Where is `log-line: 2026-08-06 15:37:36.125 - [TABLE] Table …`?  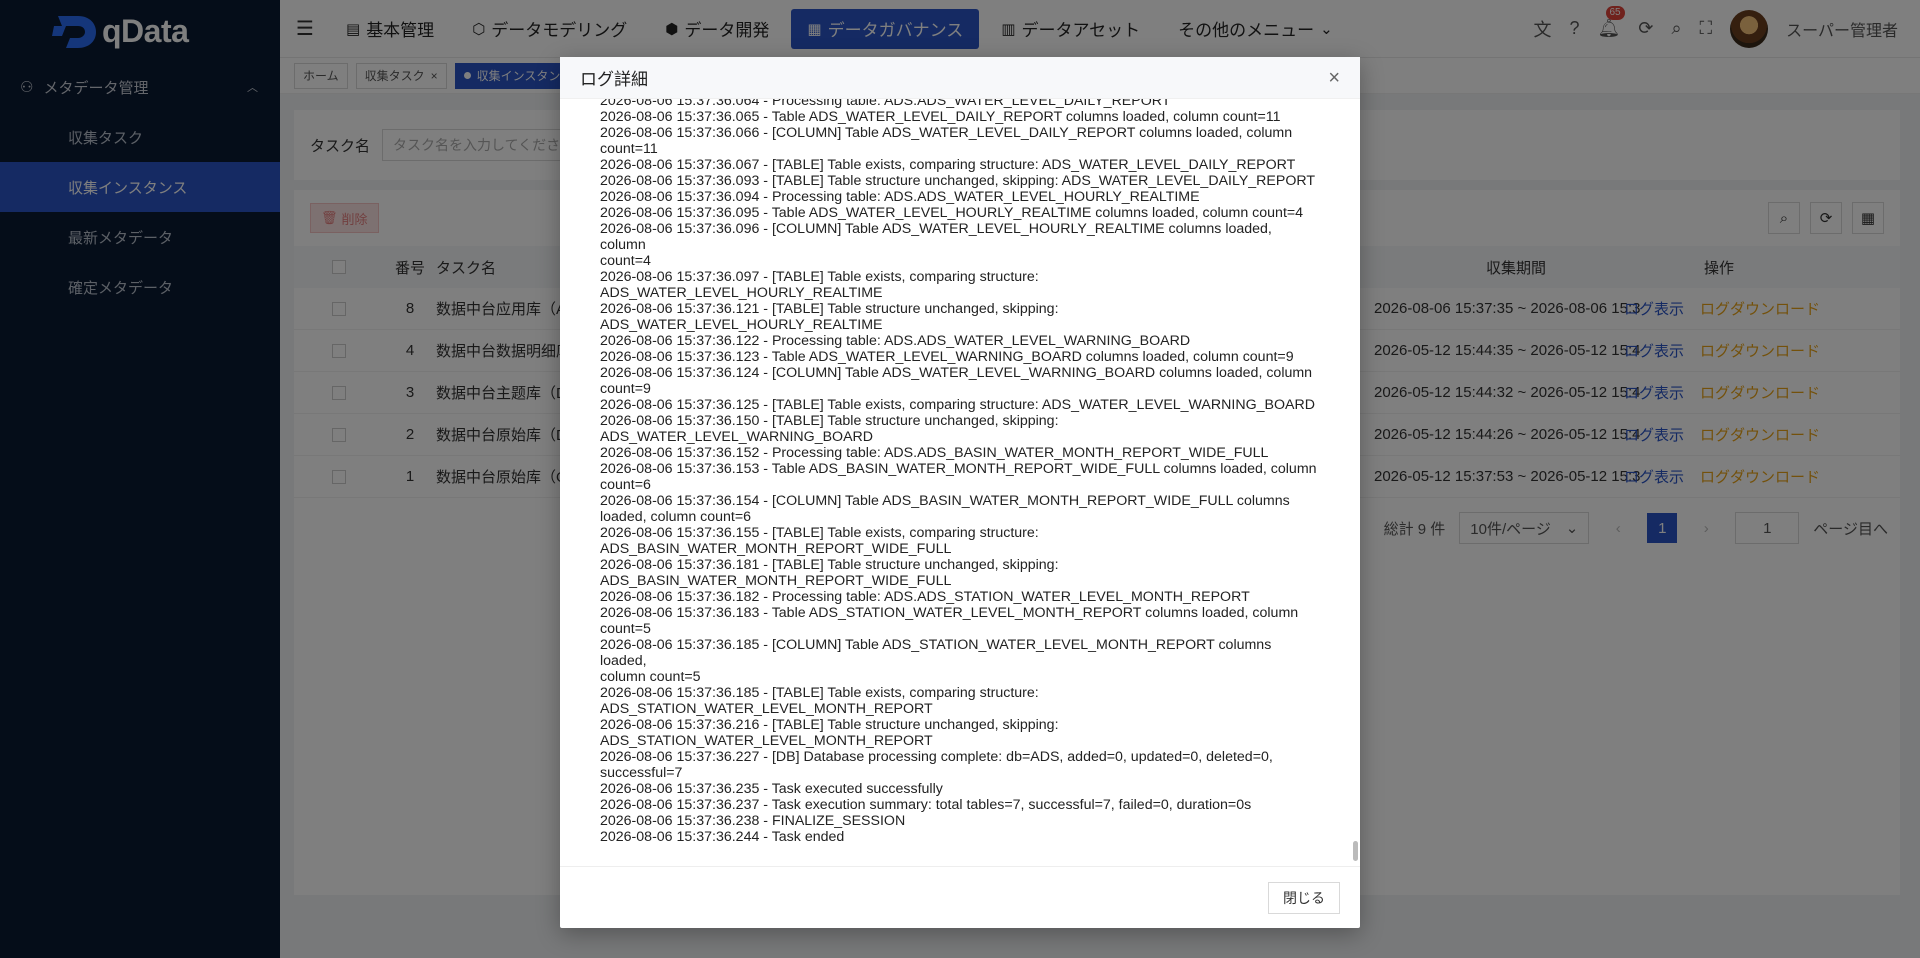 log-line: 2026-08-06 15:37:36.125 - [TABLE] Table … is located at coordinates (957, 405).